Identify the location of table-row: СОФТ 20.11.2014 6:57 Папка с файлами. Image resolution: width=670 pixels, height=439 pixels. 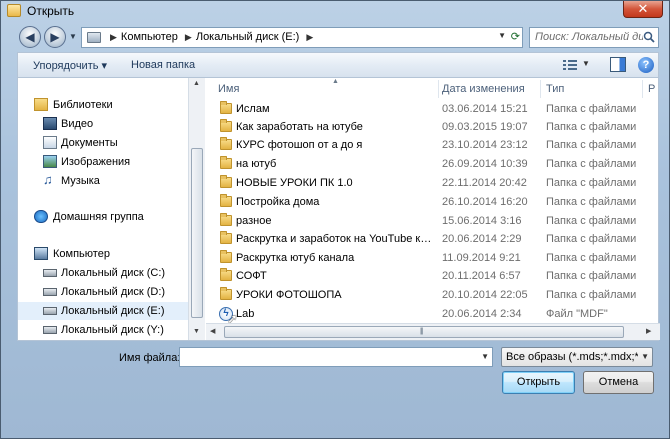
(433, 276).